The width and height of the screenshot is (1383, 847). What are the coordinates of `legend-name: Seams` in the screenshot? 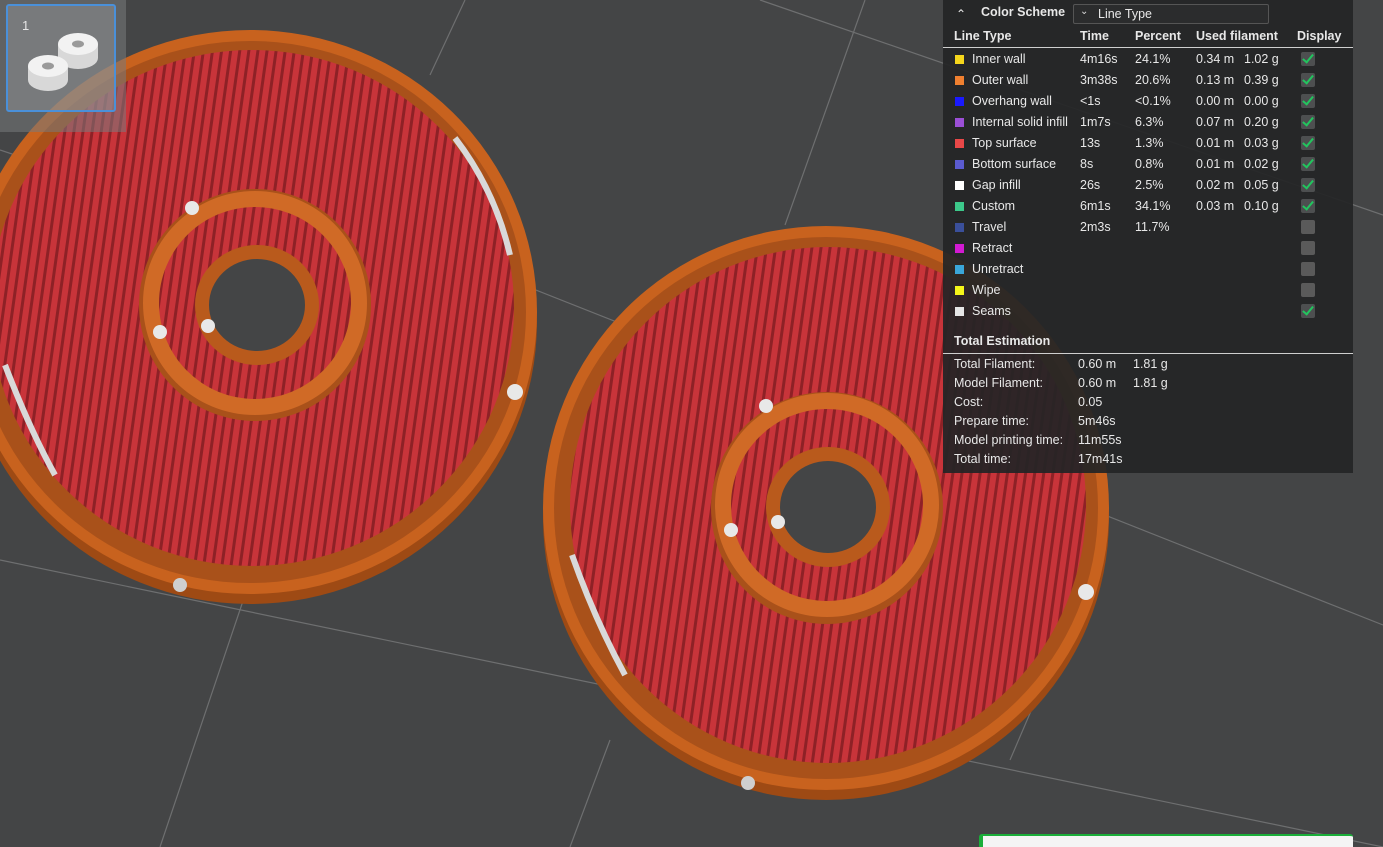 It's located at (991, 311).